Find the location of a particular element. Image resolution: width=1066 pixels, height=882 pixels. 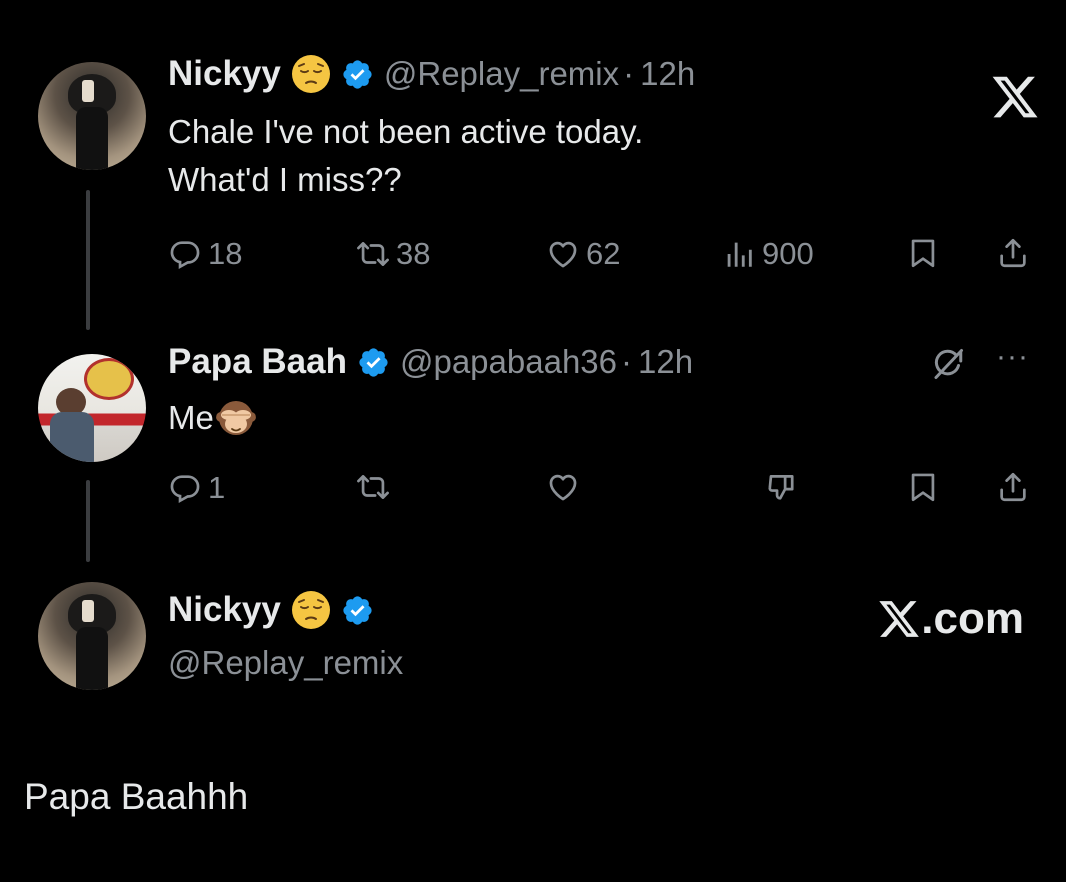

tweet-text-line: What'd I miss?? is located at coordinates (285, 179).